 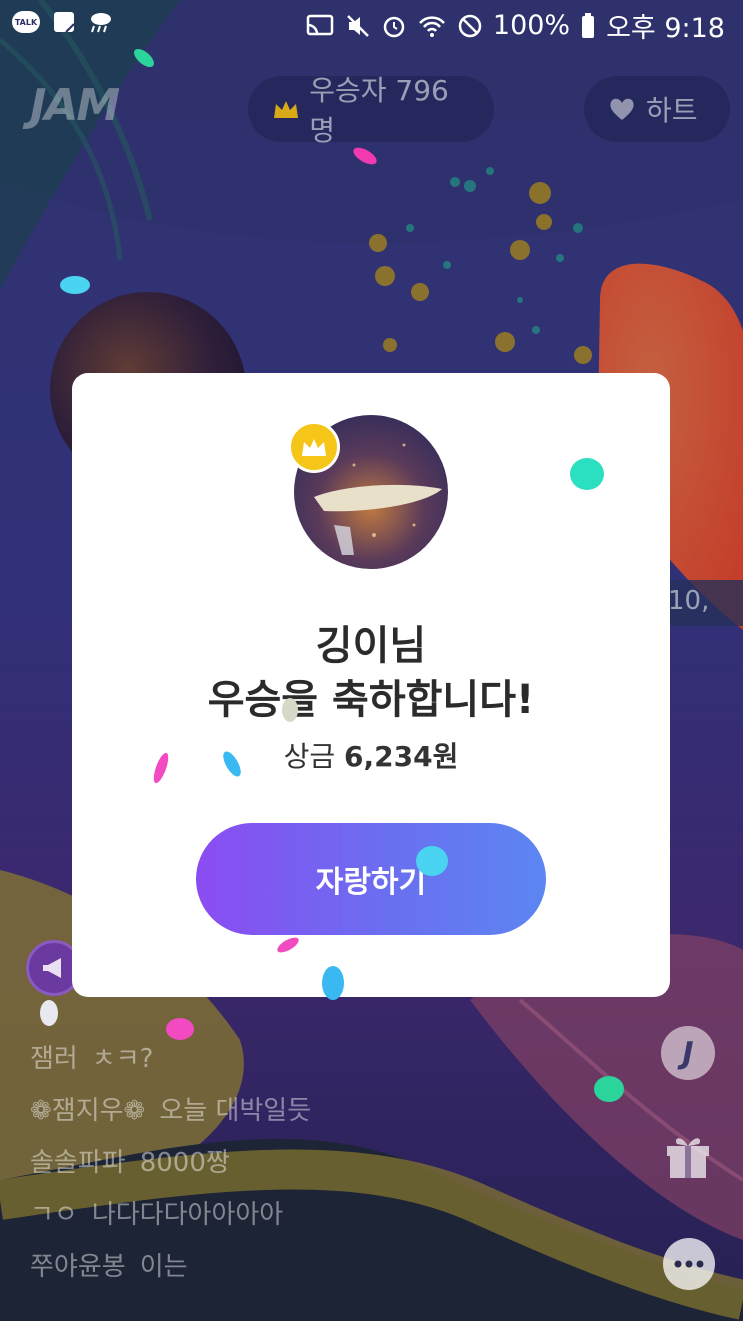 I want to click on share-brag-button: 자랑하기, so click(x=371, y=879).